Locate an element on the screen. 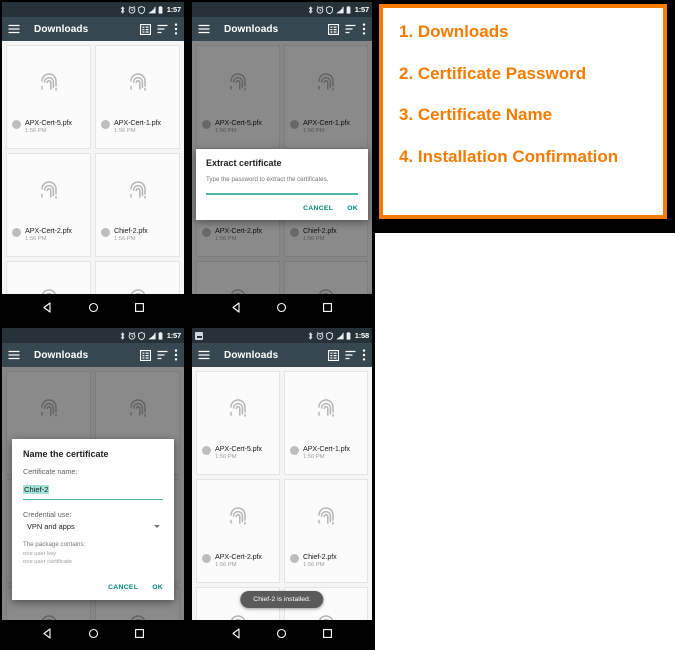 The image size is (675, 650). certificate-name-input: Chief-2 is located at coordinates (93, 489).